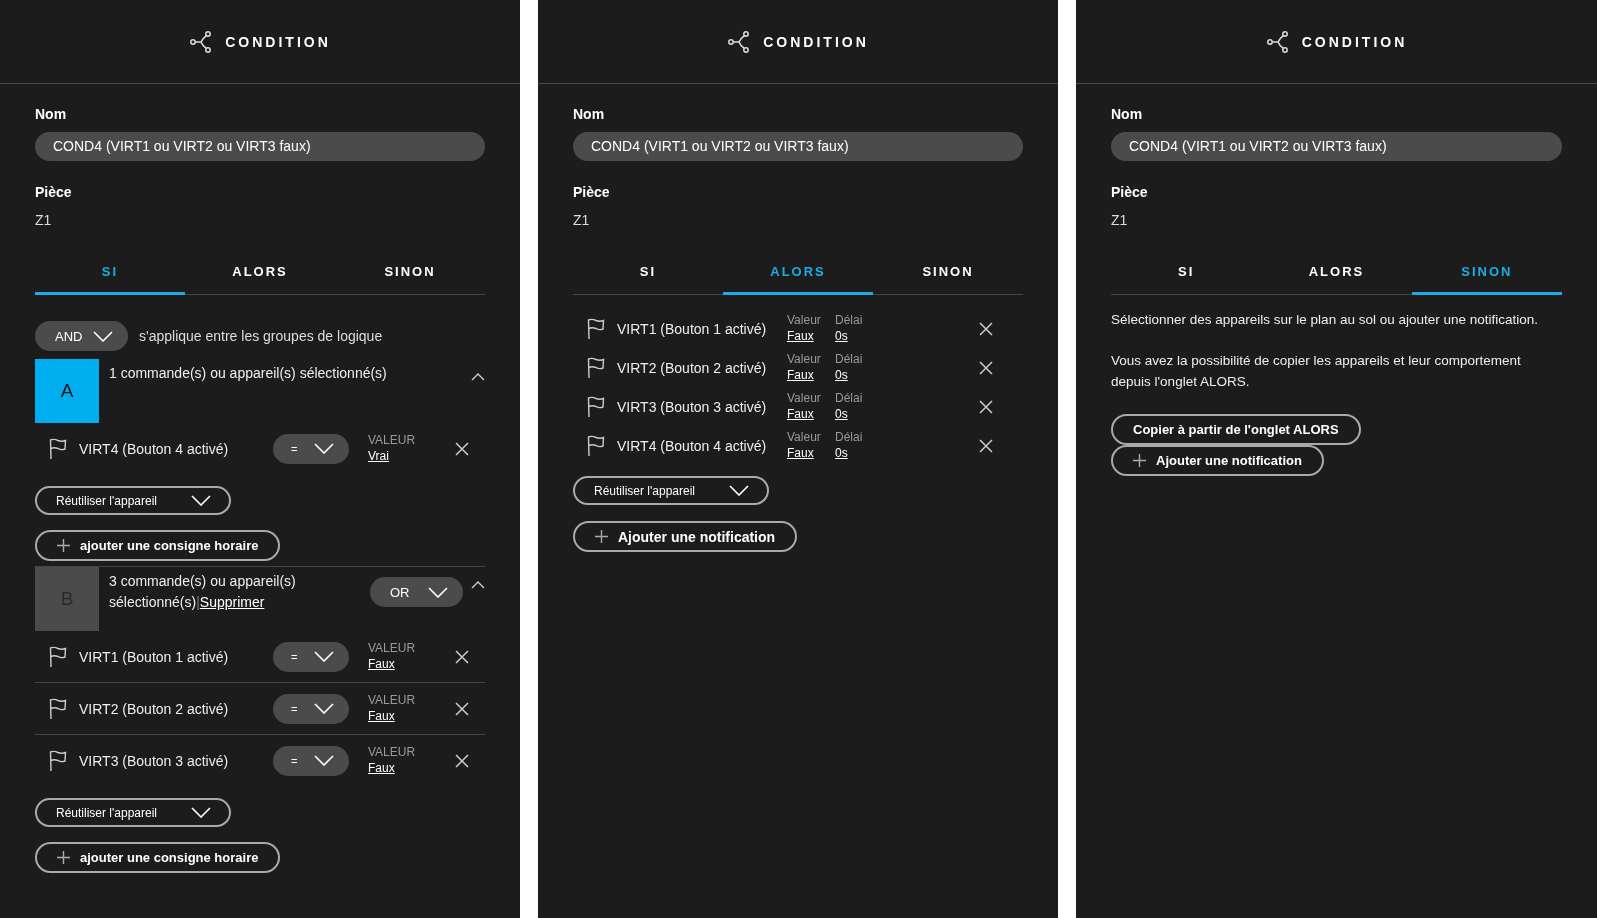 This screenshot has height=918, width=1597. What do you see at coordinates (378, 456) in the screenshot?
I see `value-link: Vrai` at bounding box center [378, 456].